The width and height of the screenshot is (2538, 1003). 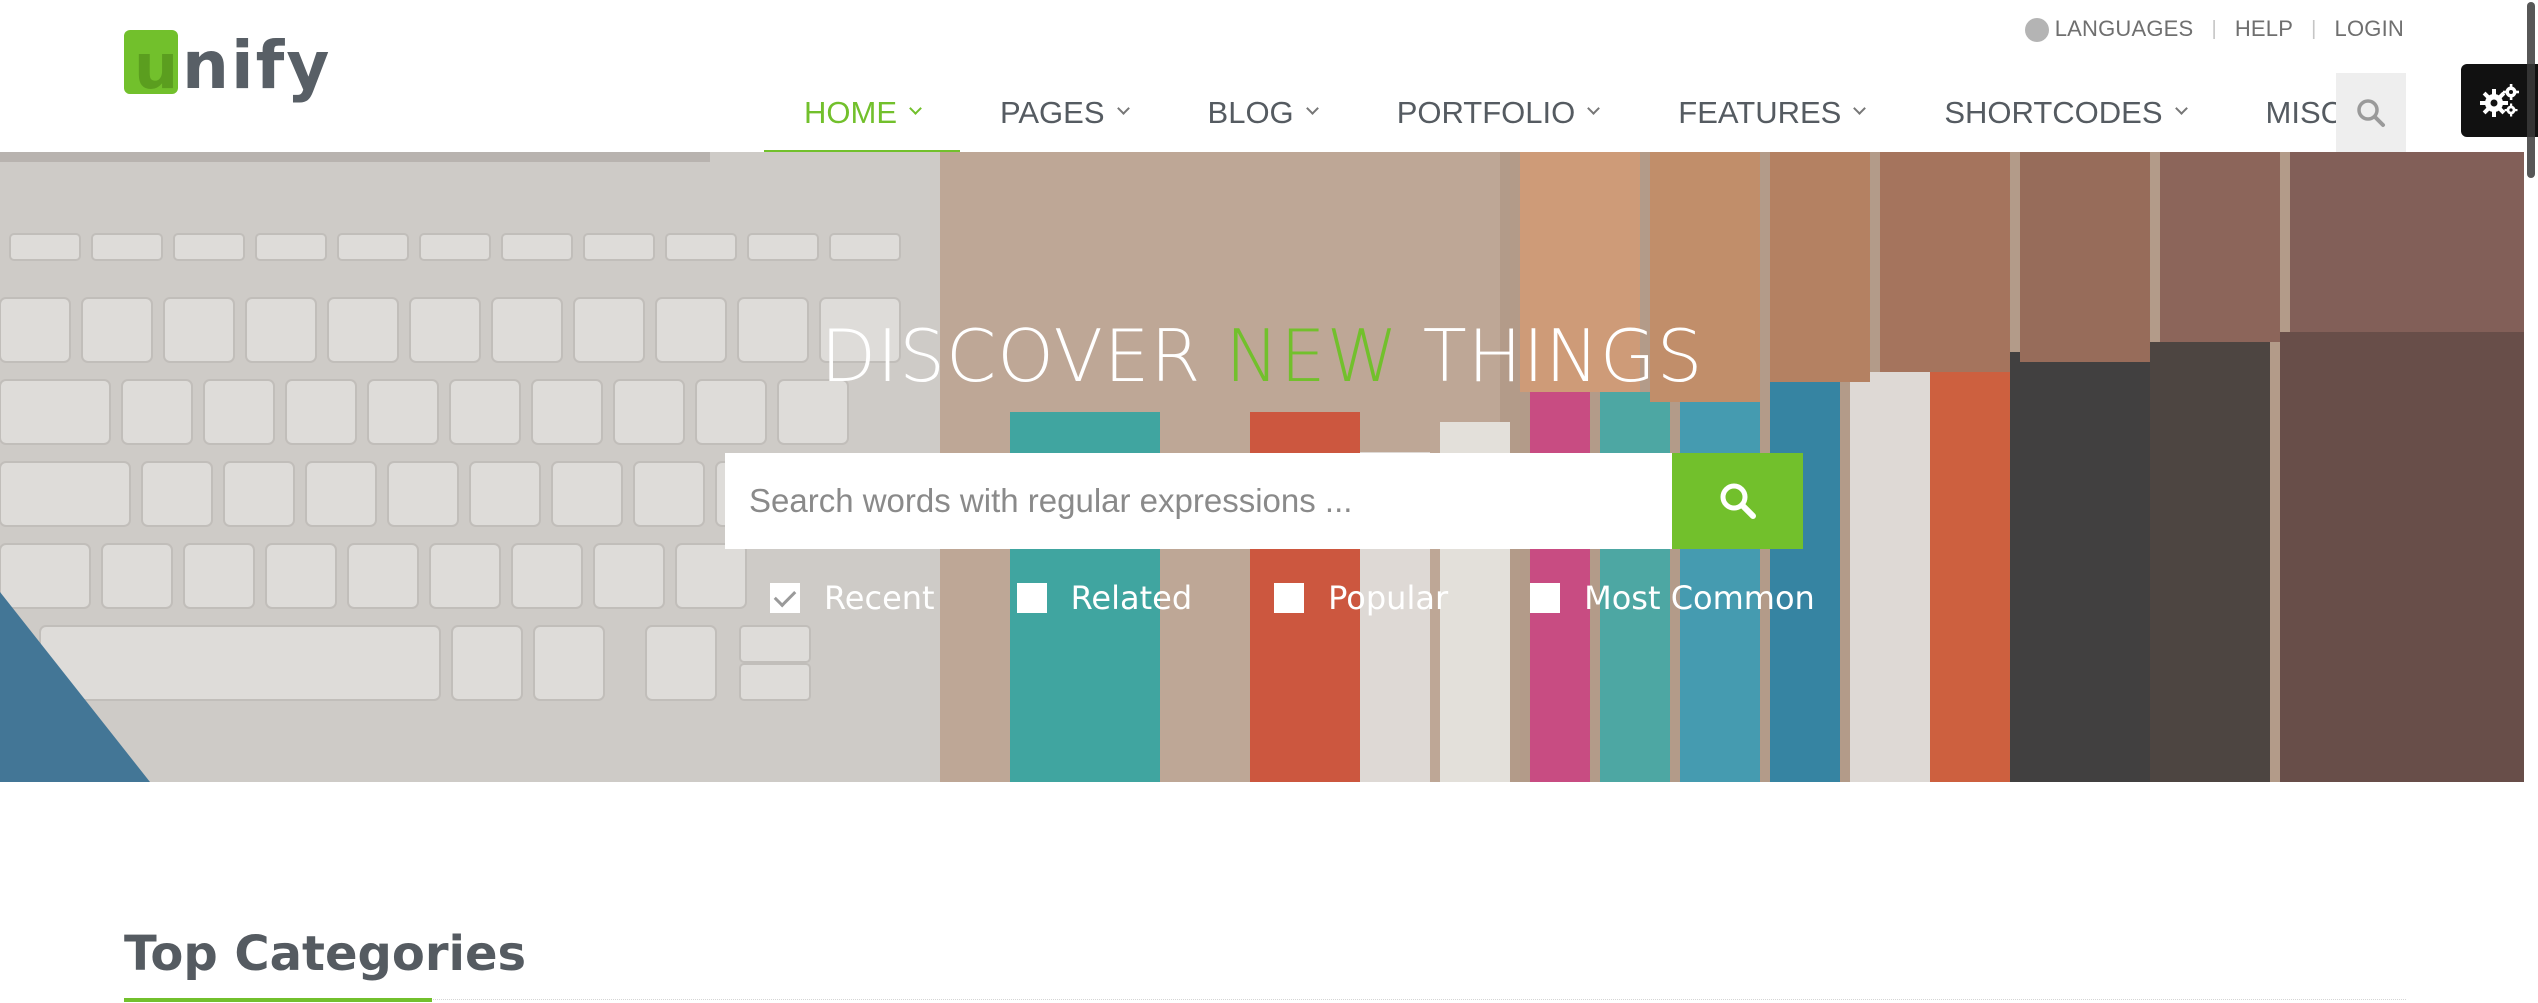 I want to click on filter-popular: Popular, so click(x=1361, y=598).